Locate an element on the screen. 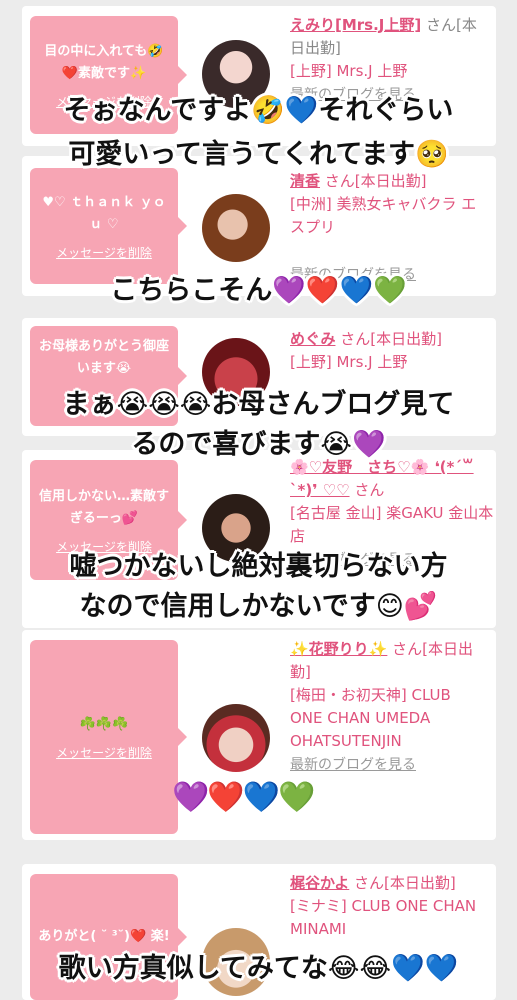 This screenshot has height=1000, width=517. message-text: ありがと( ˘ ³˘)❤️ 楽! is located at coordinates (104, 936).